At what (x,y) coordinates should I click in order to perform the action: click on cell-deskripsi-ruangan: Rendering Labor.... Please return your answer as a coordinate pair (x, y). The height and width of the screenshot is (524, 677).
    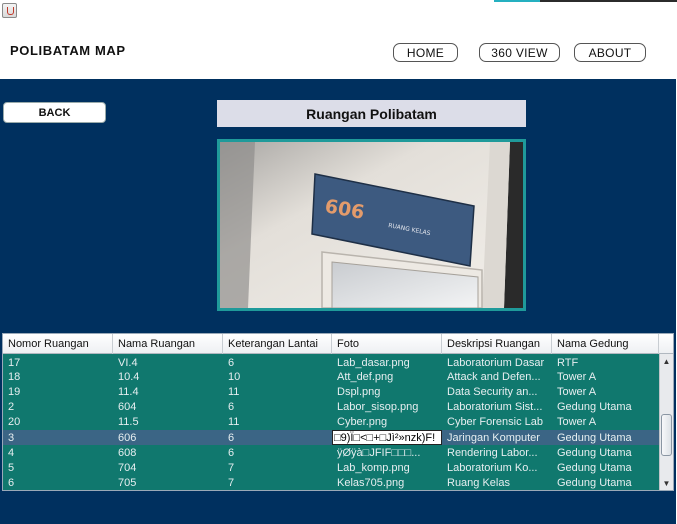
    Looking at the image, I should click on (497, 452).